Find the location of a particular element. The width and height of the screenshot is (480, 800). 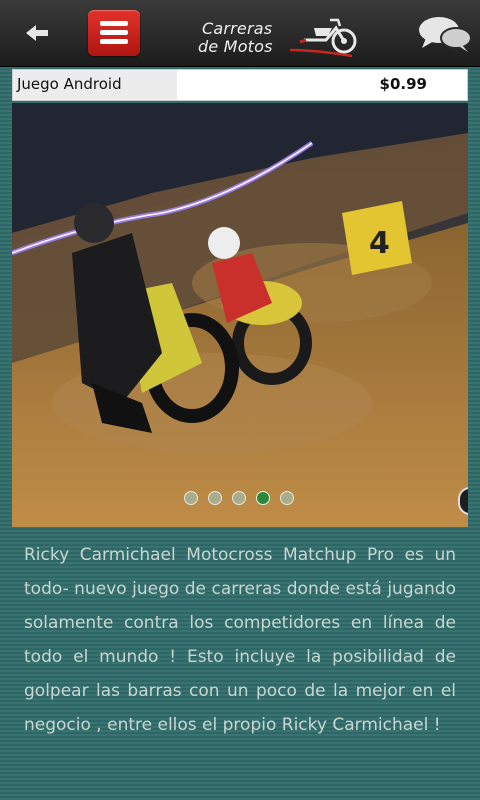

app-logo: Carreras de Motos is located at coordinates (279, 35).